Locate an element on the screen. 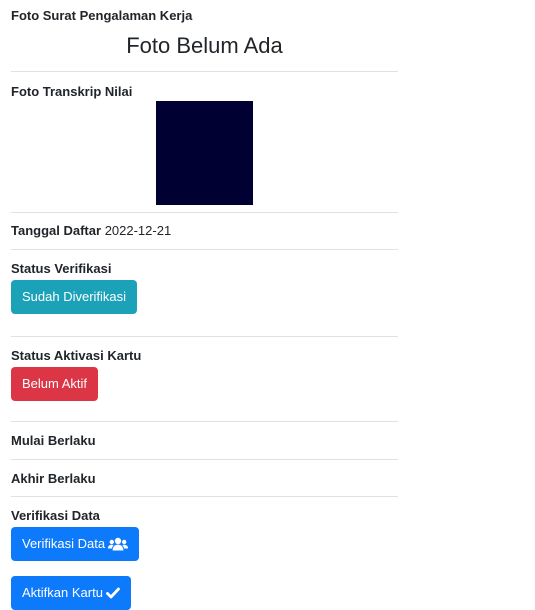 The height and width of the screenshot is (610, 535). label-mulai-berlaku: Mulai Berlaku is located at coordinates (53, 440).